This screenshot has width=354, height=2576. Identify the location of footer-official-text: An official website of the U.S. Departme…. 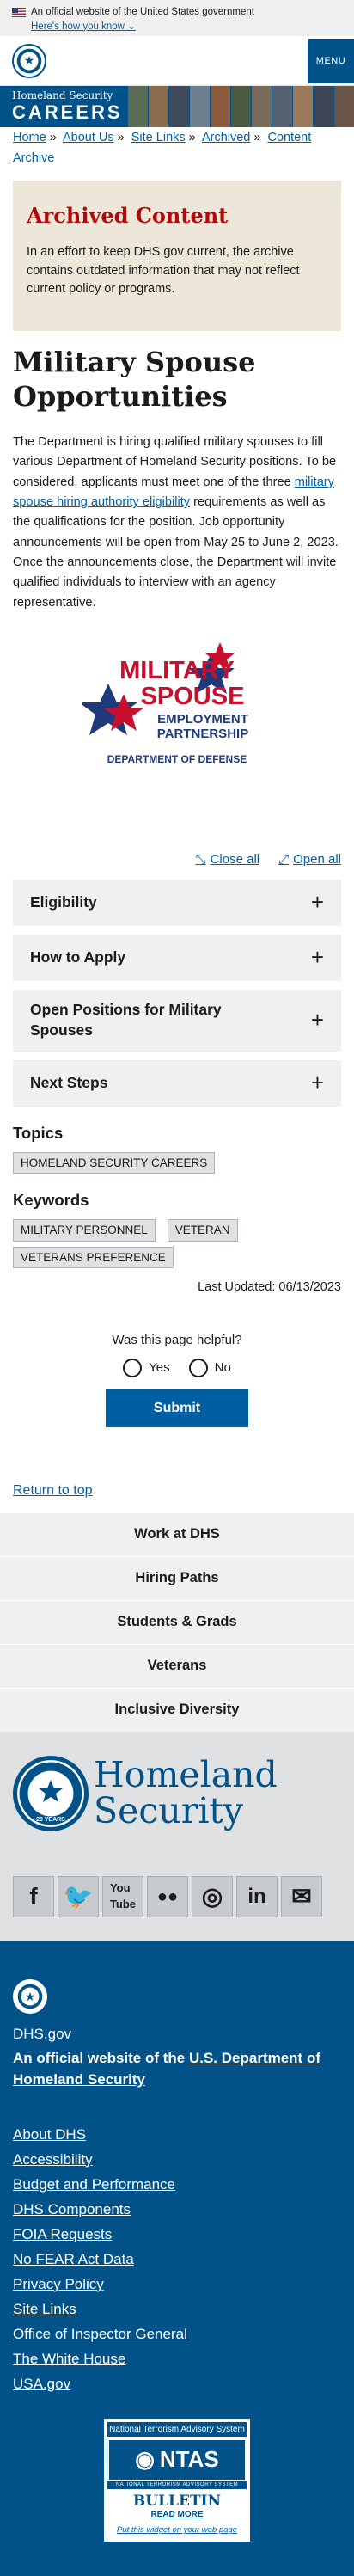
(166, 2068).